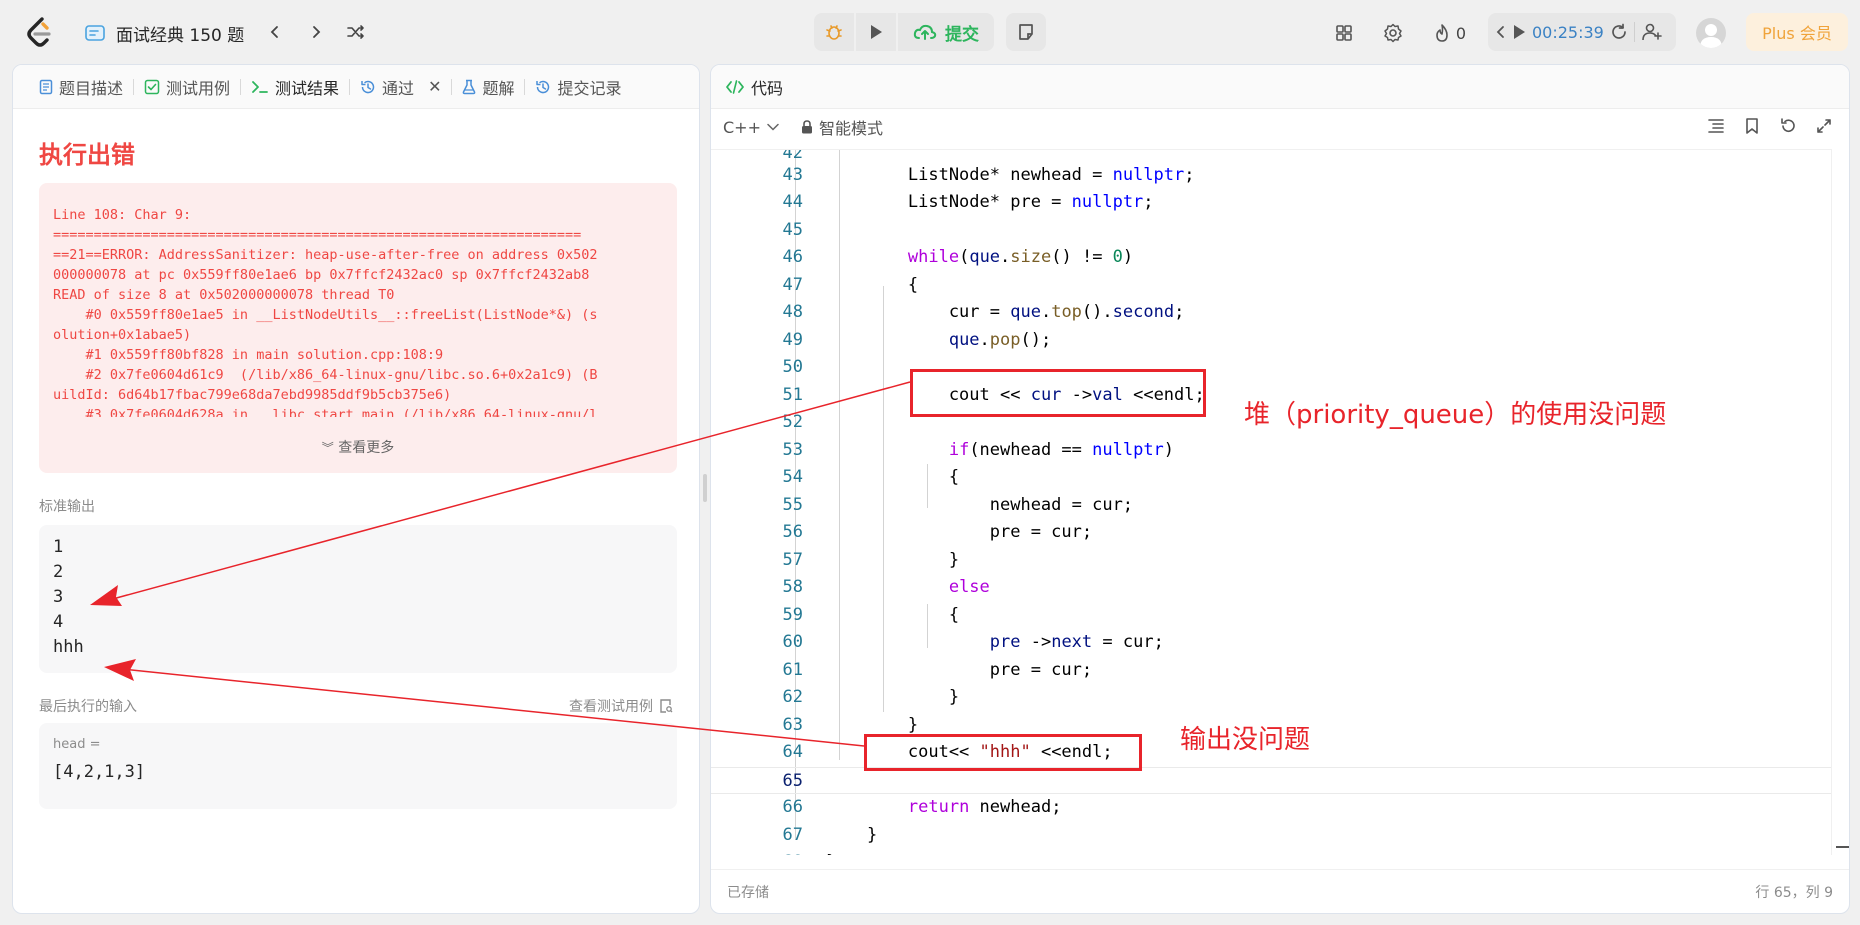  I want to click on annotation-note-heap: 堆（priority_queue）的使用没问题, so click(1455, 415).